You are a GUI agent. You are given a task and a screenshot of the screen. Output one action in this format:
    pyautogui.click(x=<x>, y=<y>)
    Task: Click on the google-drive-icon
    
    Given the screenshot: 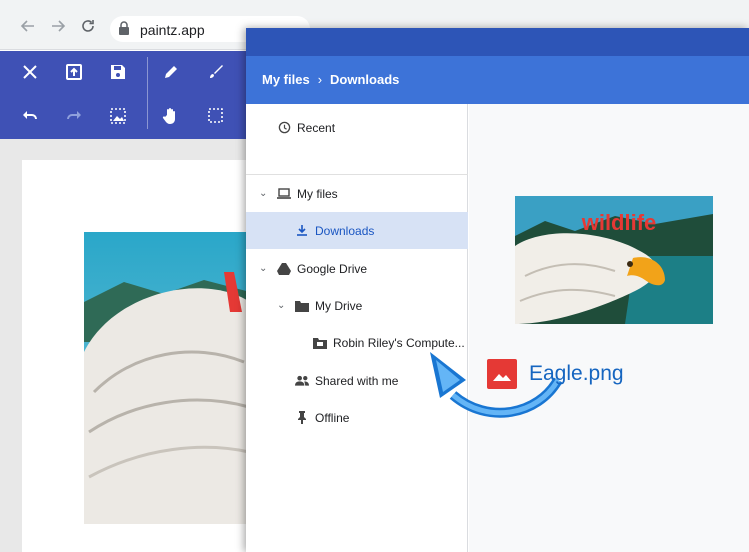 What is the action you would take?
    pyautogui.click(x=284, y=269)
    